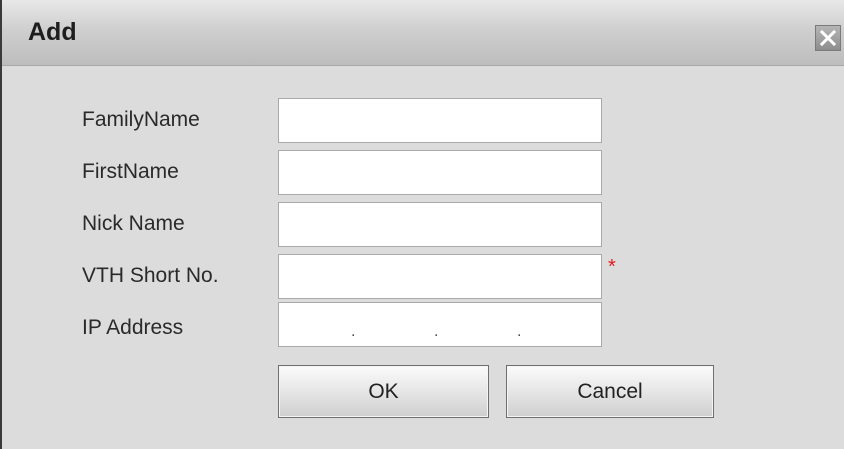 The width and height of the screenshot is (844, 449). I want to click on dialog-title: Add, so click(52, 32).